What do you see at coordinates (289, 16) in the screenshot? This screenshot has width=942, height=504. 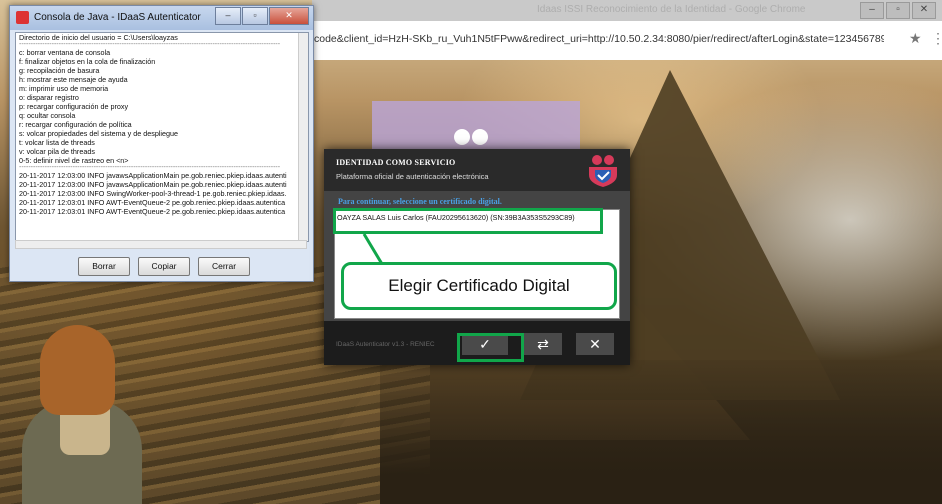 I see `console-close-button: ✕` at bounding box center [289, 16].